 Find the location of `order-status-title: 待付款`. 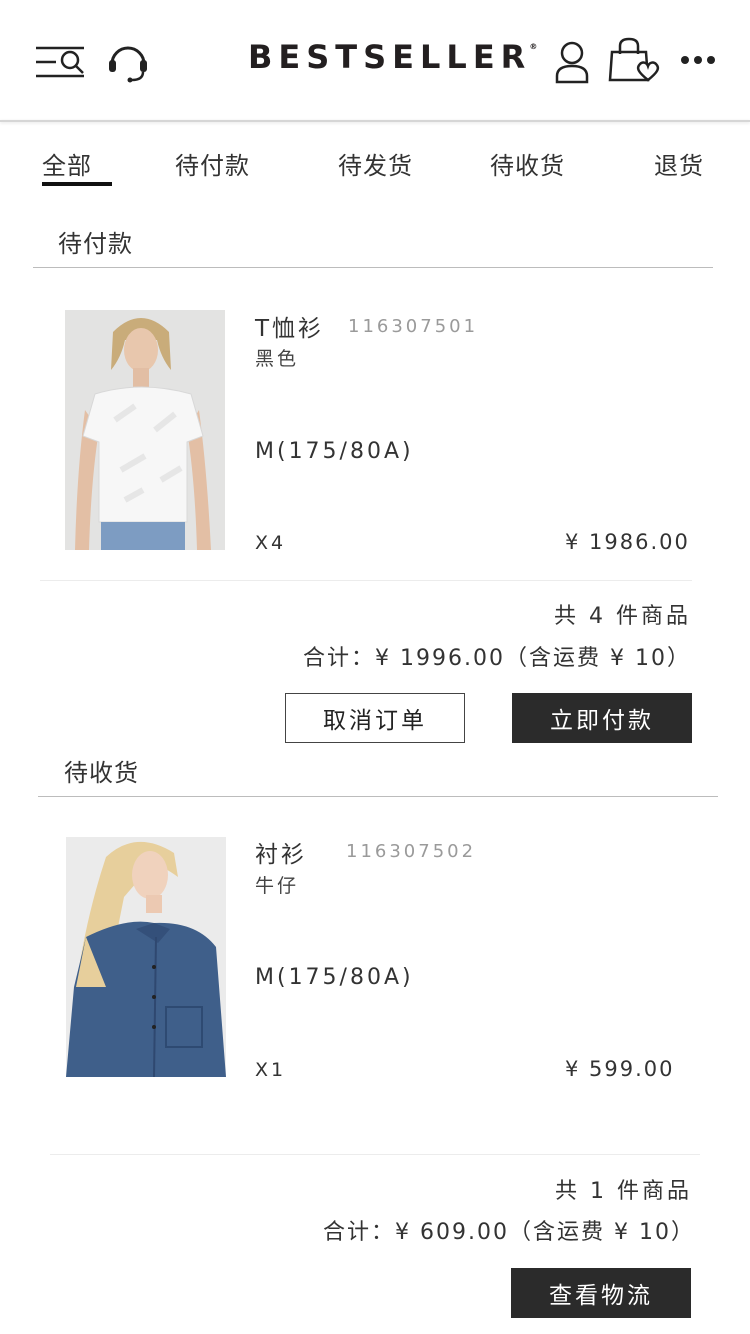

order-status-title: 待付款 is located at coordinates (95, 244).